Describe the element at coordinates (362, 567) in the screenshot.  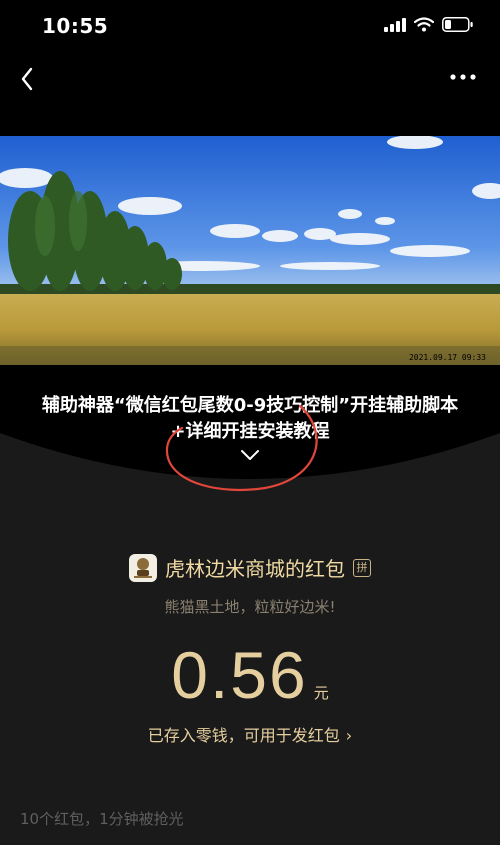
I see `pin-badge: 拼` at that location.